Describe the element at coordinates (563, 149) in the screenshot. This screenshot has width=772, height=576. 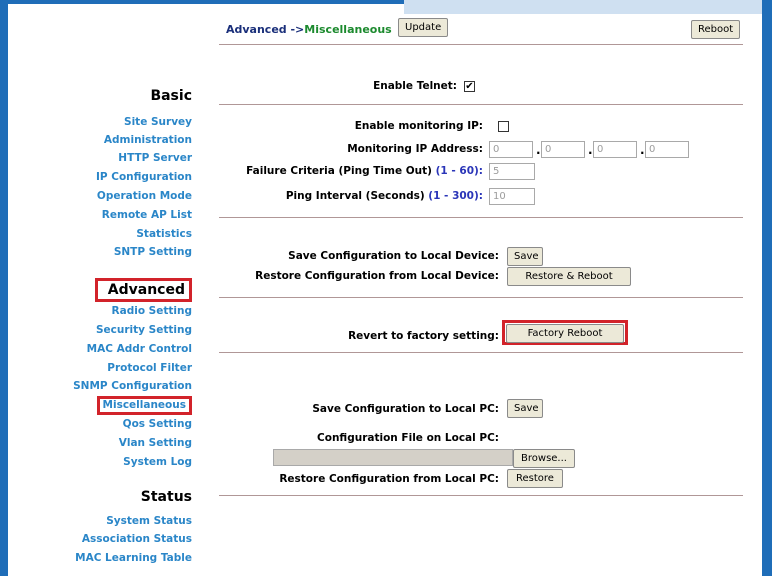
I see `monitoring-ip-octet-2: 0` at that location.